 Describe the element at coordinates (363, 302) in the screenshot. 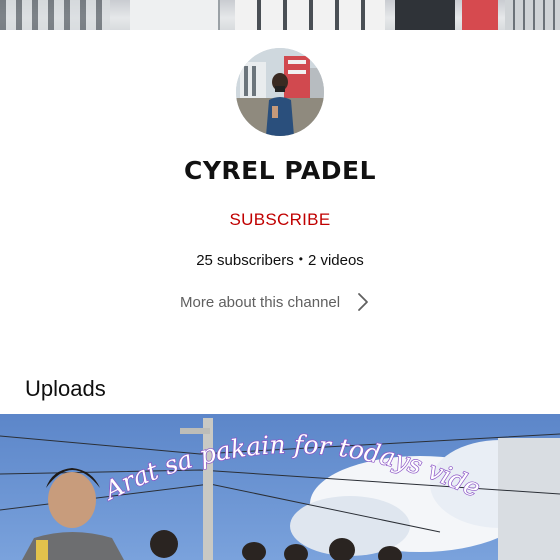

I see `chevron-right-icon` at that location.